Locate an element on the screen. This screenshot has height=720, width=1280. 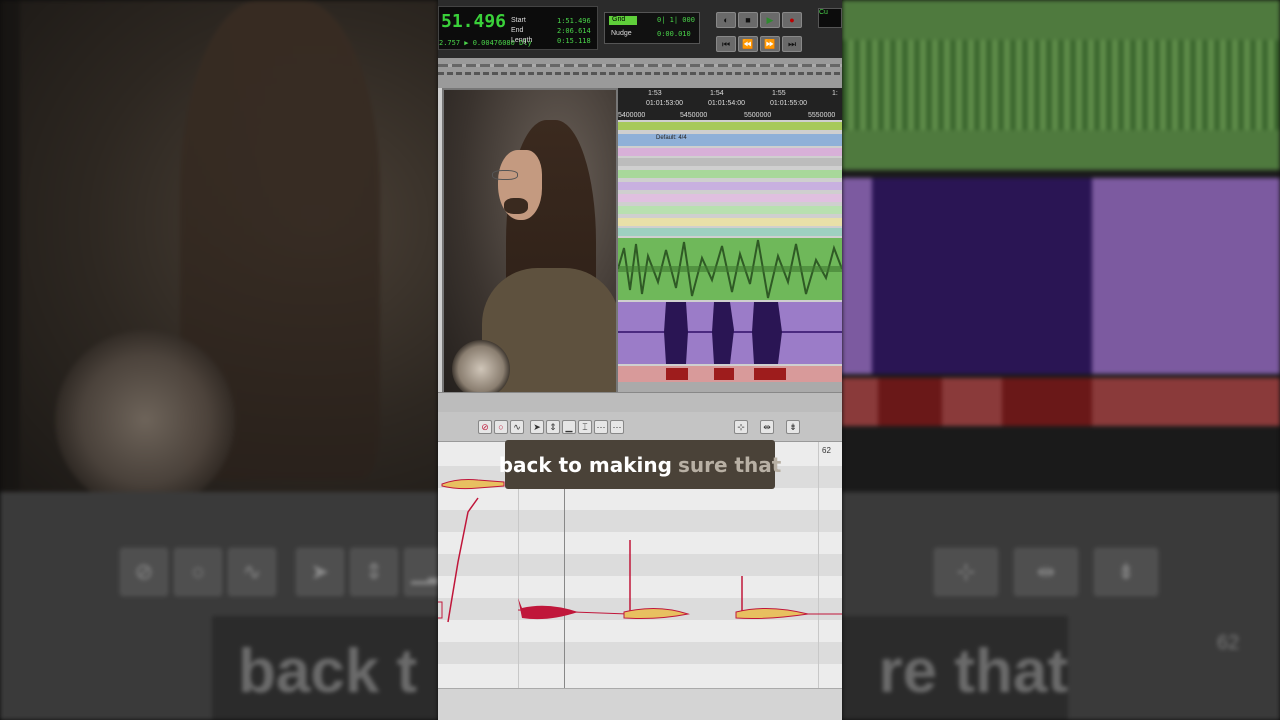
bar-label: 1:55 is located at coordinates (779, 93).